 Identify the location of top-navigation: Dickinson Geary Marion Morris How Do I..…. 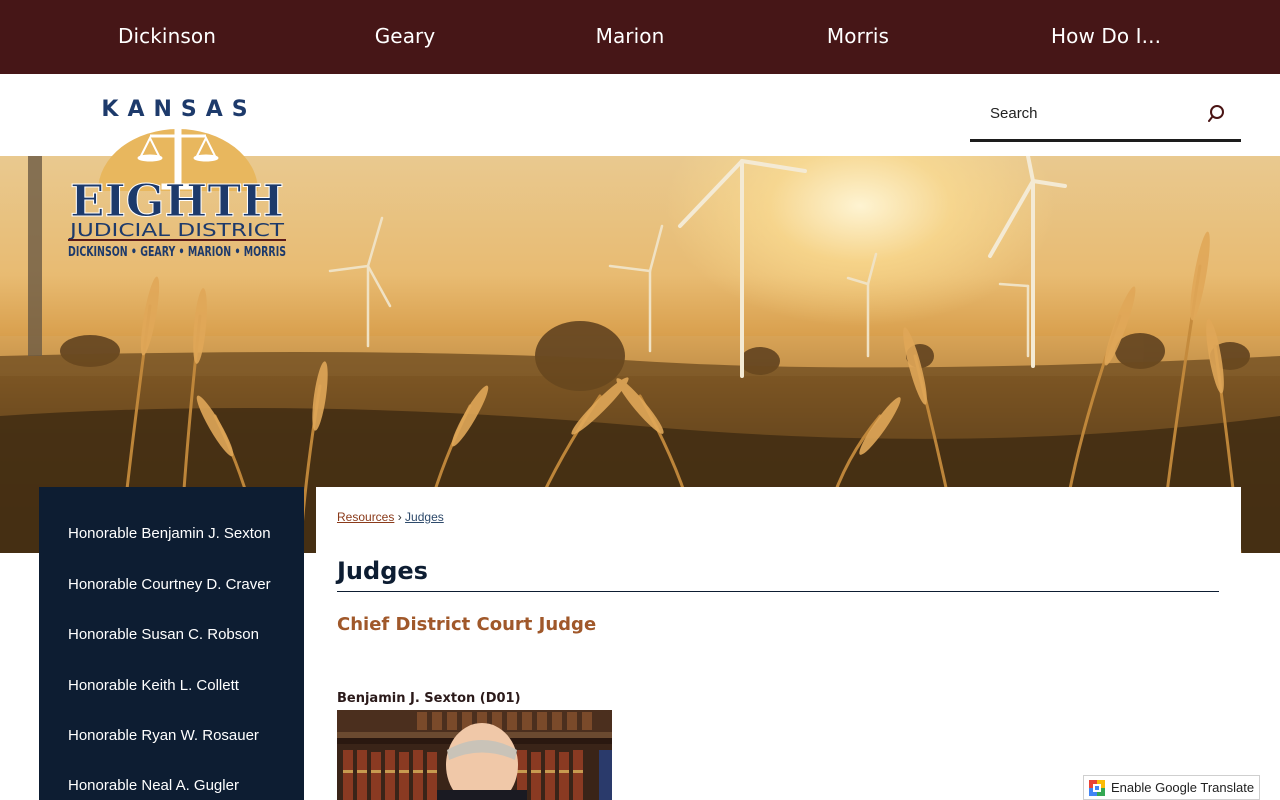
(640, 37).